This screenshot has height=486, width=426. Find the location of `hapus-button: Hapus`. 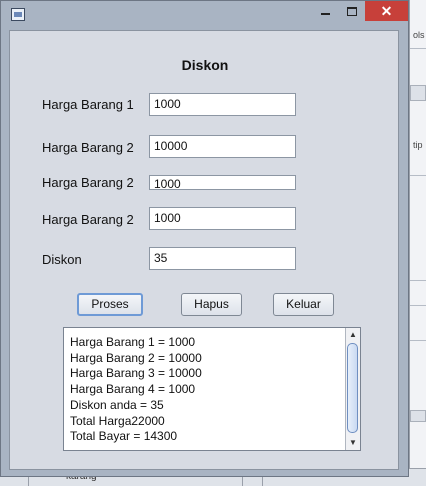

hapus-button: Hapus is located at coordinates (211, 304).